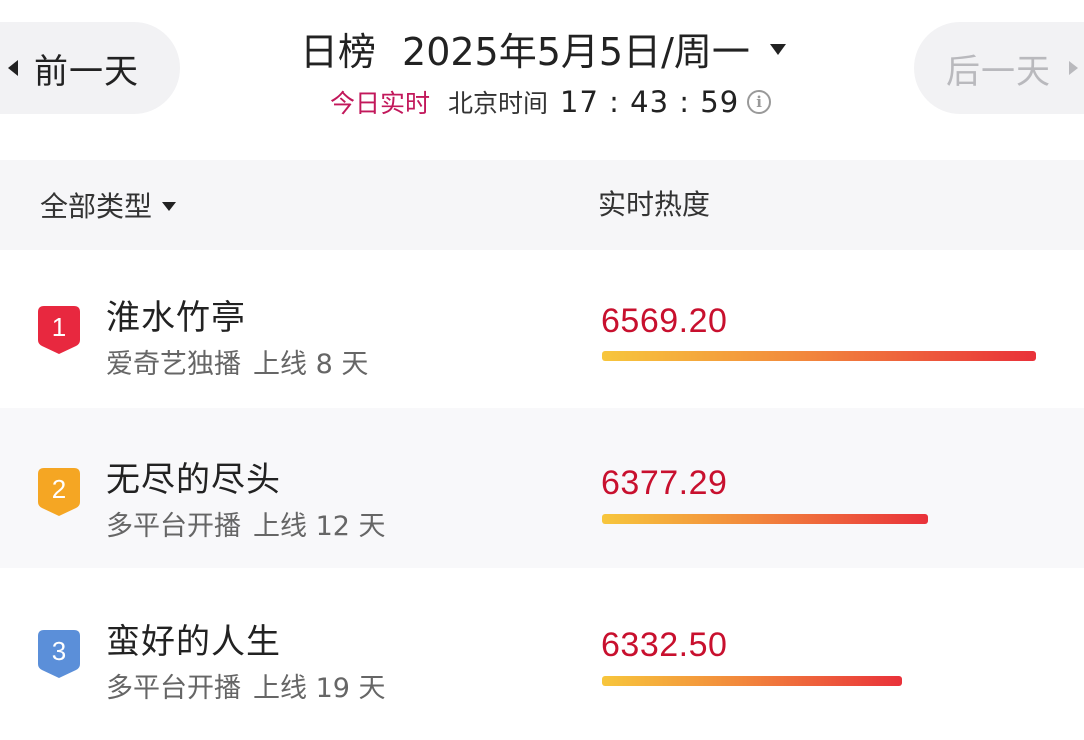 The height and width of the screenshot is (740, 1084). What do you see at coordinates (86, 71) in the screenshot?
I see `previous-day-label: 前一天` at bounding box center [86, 71].